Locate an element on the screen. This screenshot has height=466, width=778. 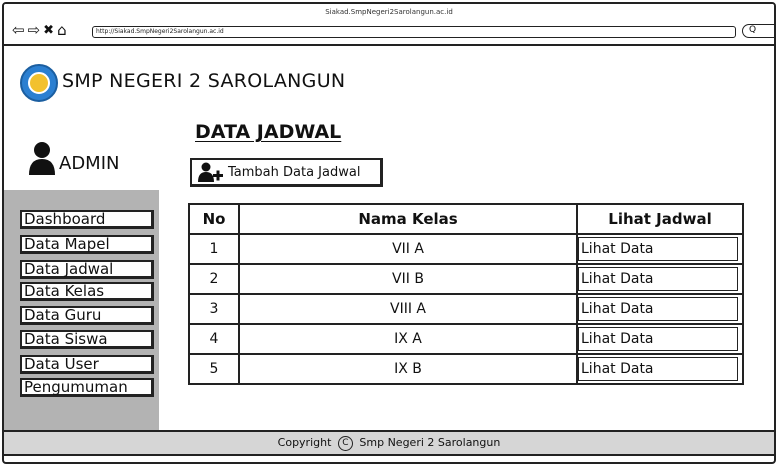
back-arrow-icon: ⇦ is located at coordinates (18, 30).